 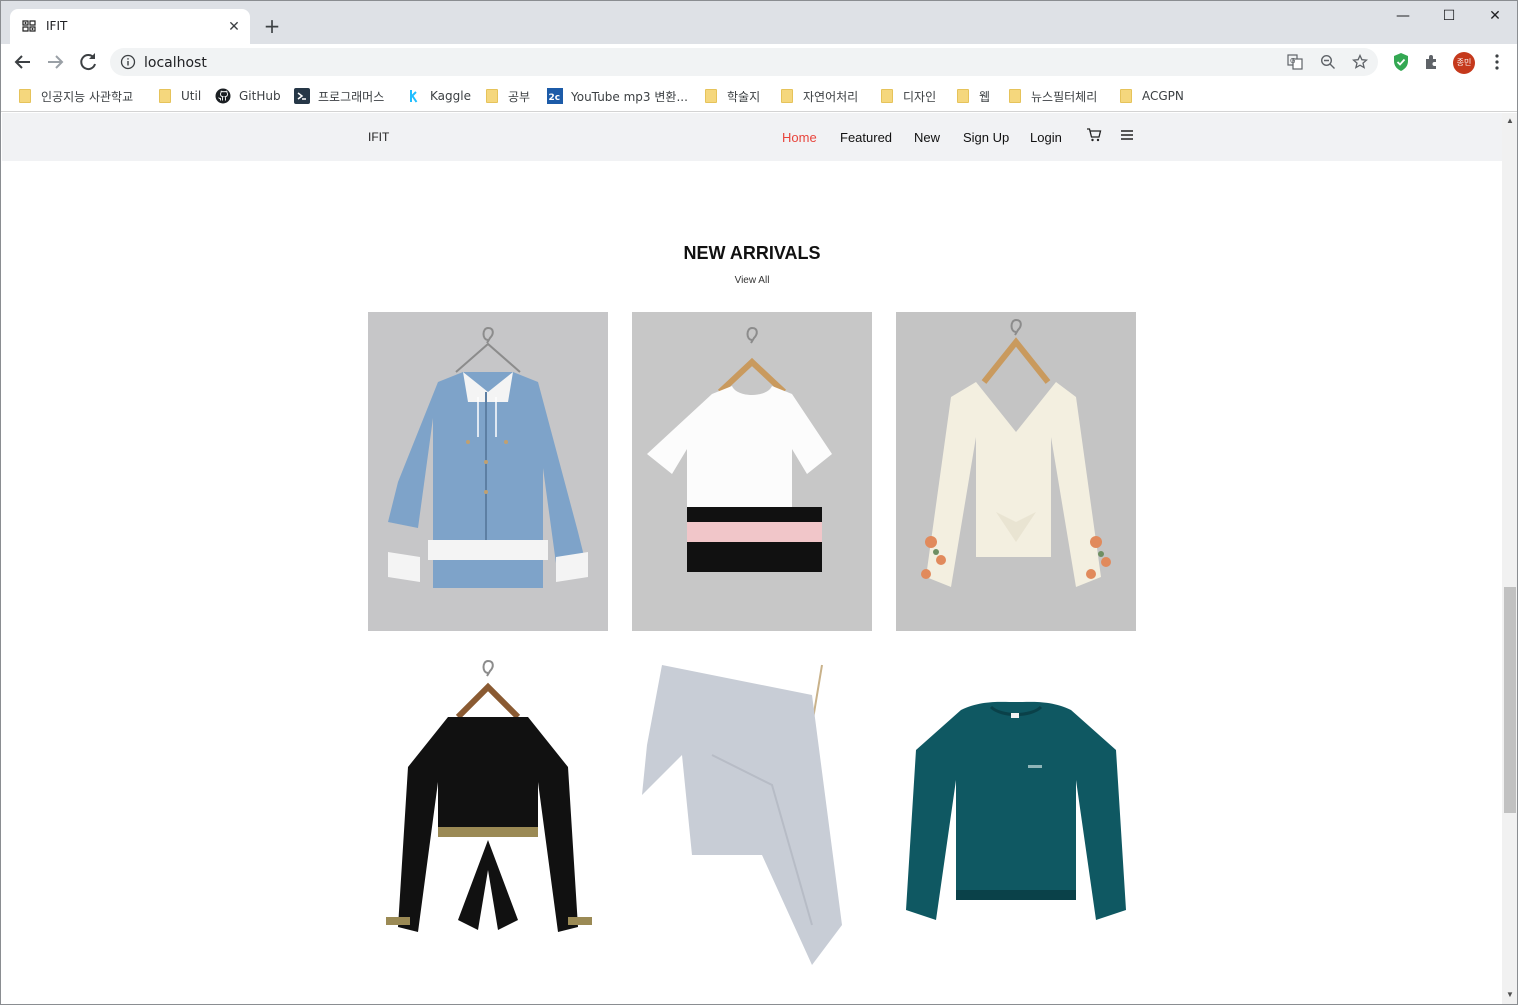 I want to click on site-brand: IFIT, so click(x=378, y=137).